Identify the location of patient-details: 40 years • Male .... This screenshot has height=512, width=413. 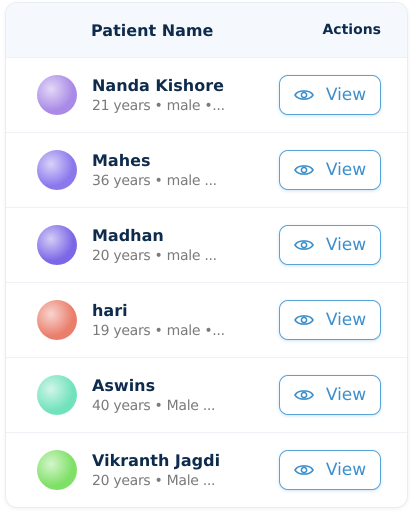
(154, 406).